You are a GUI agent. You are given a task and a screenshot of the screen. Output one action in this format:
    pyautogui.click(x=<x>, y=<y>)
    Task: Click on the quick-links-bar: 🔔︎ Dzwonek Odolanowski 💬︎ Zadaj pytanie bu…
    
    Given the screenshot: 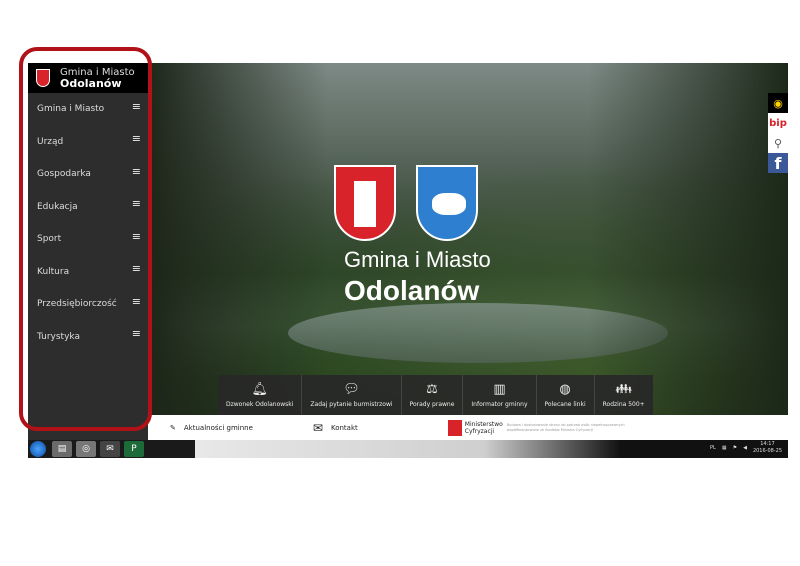 What is the action you would take?
    pyautogui.click(x=435, y=395)
    